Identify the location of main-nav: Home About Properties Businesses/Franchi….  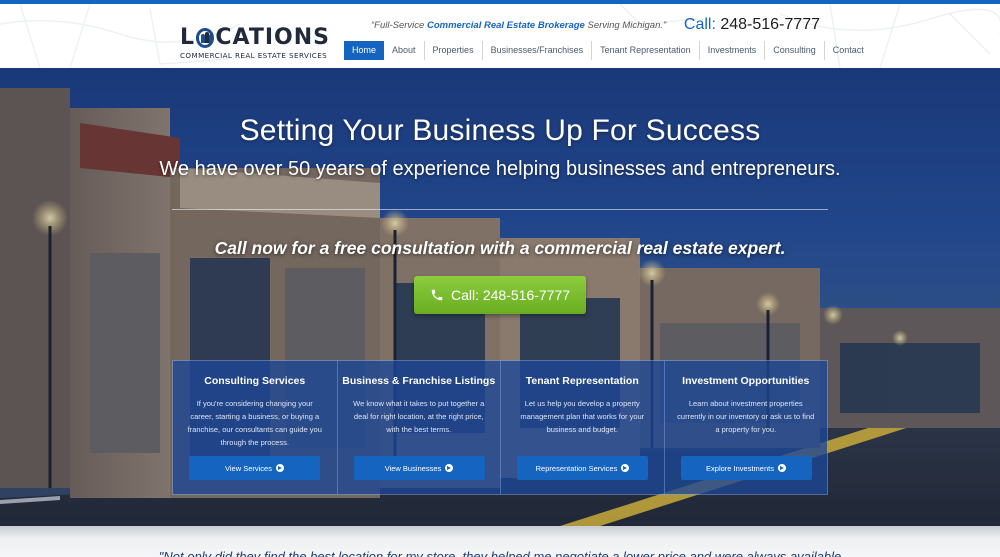
(608, 50).